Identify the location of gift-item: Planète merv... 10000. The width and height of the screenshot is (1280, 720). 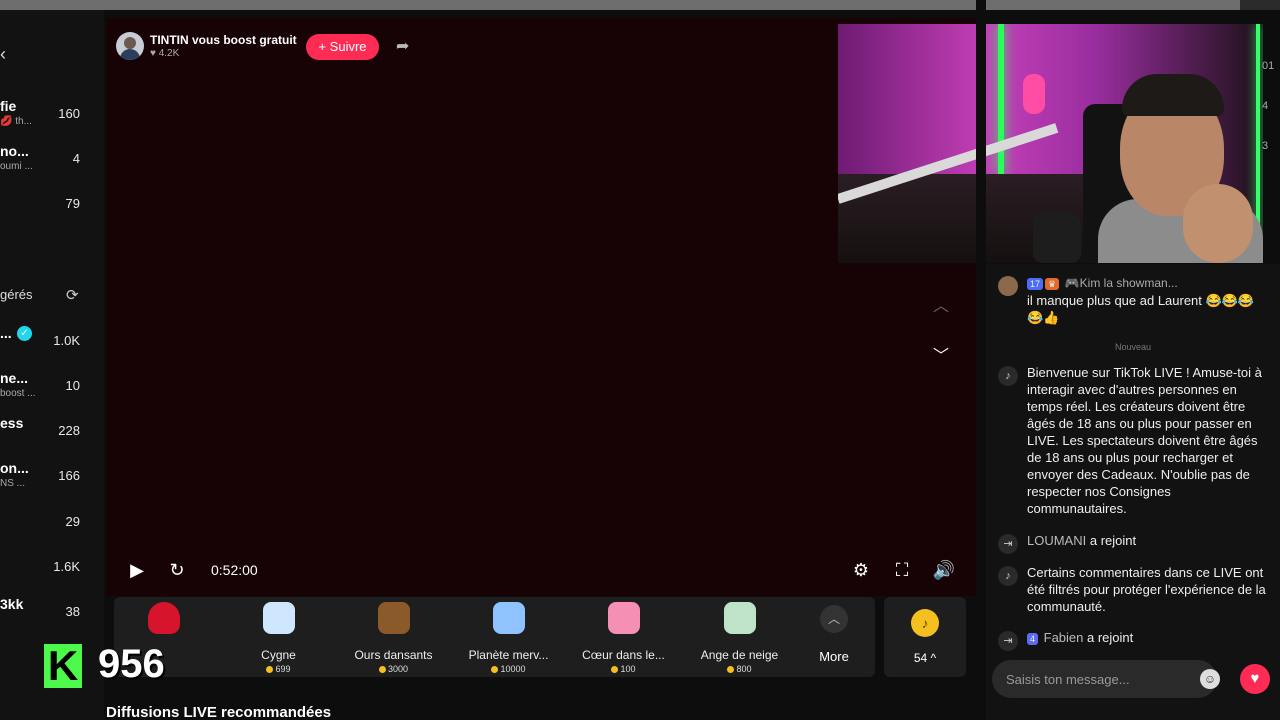
(508, 638).